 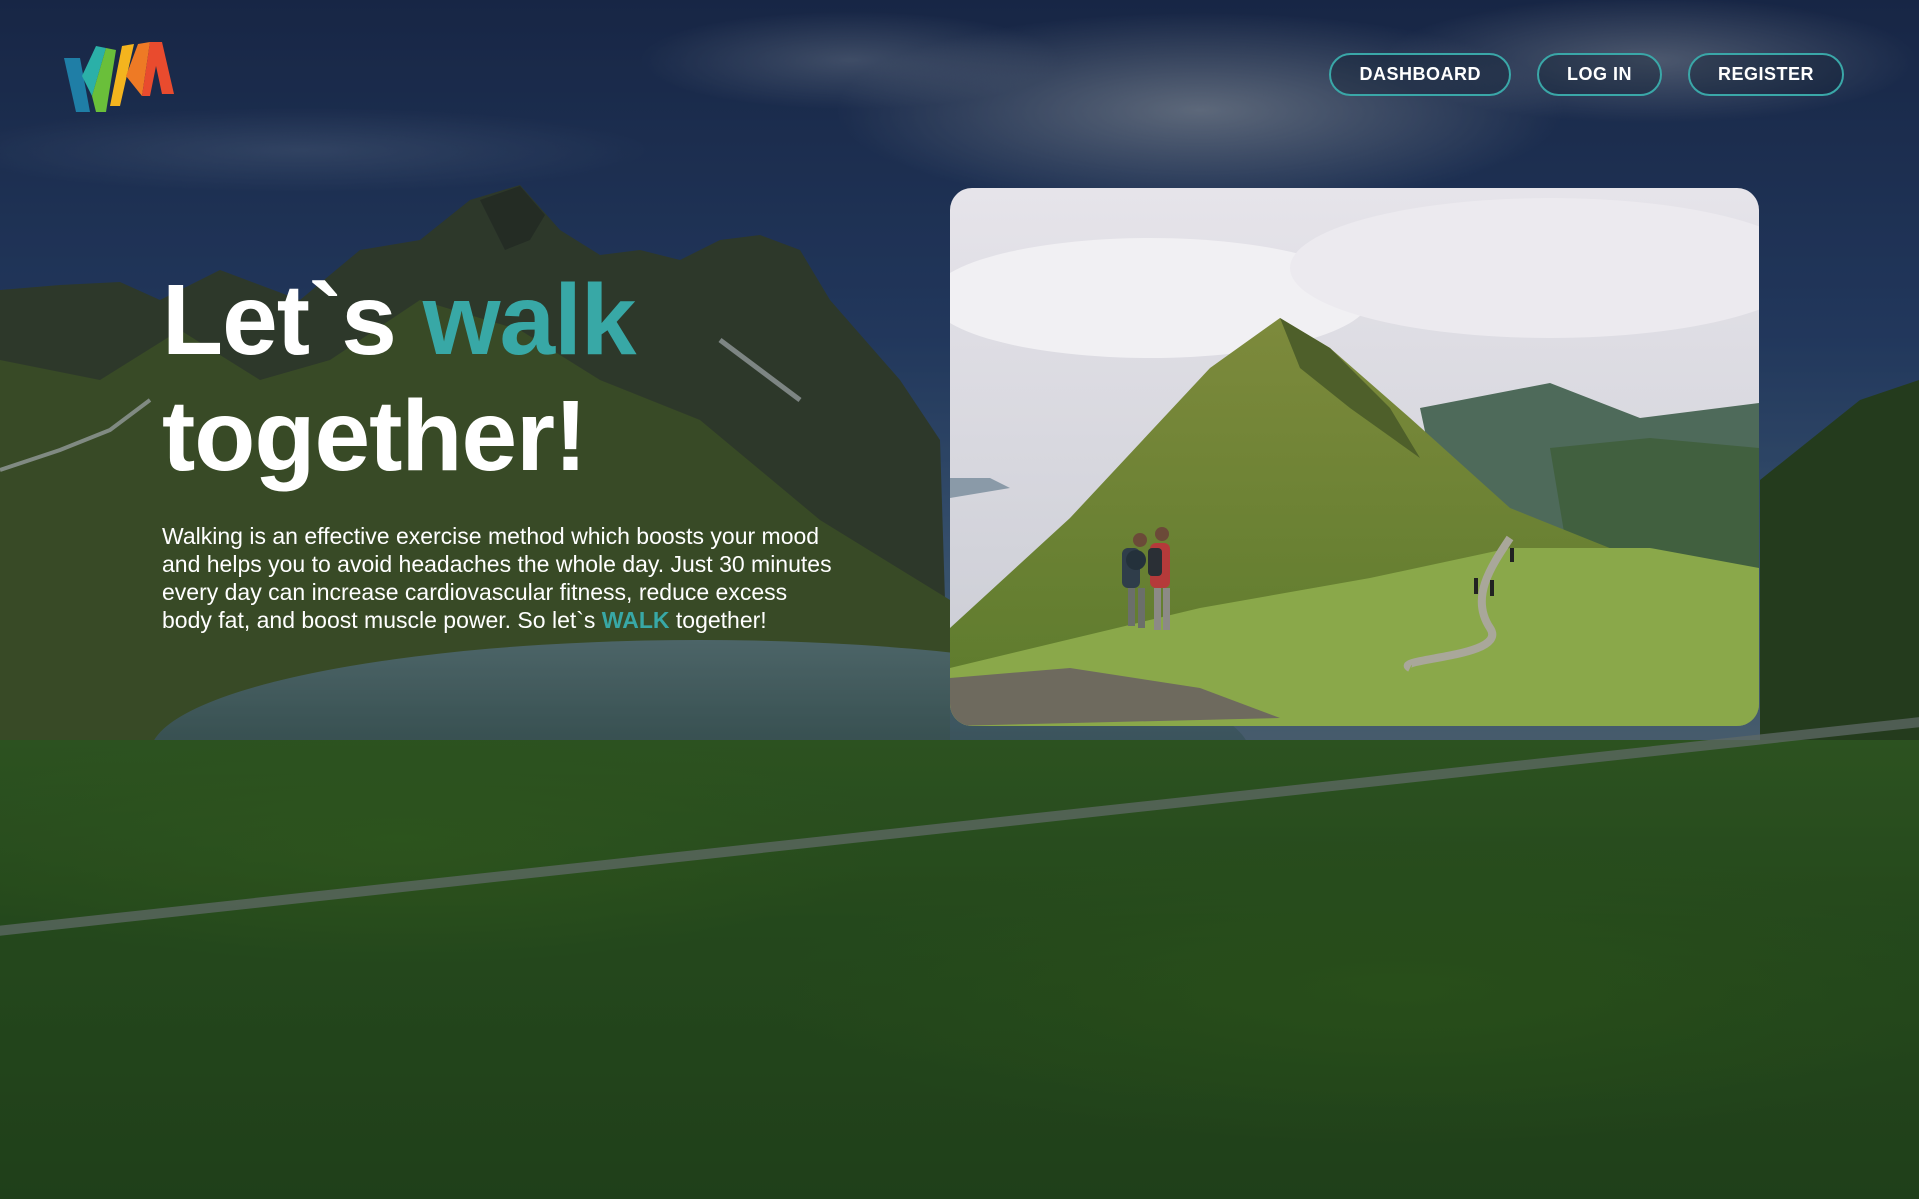 I want to click on brand-logo, so click(x=123, y=75).